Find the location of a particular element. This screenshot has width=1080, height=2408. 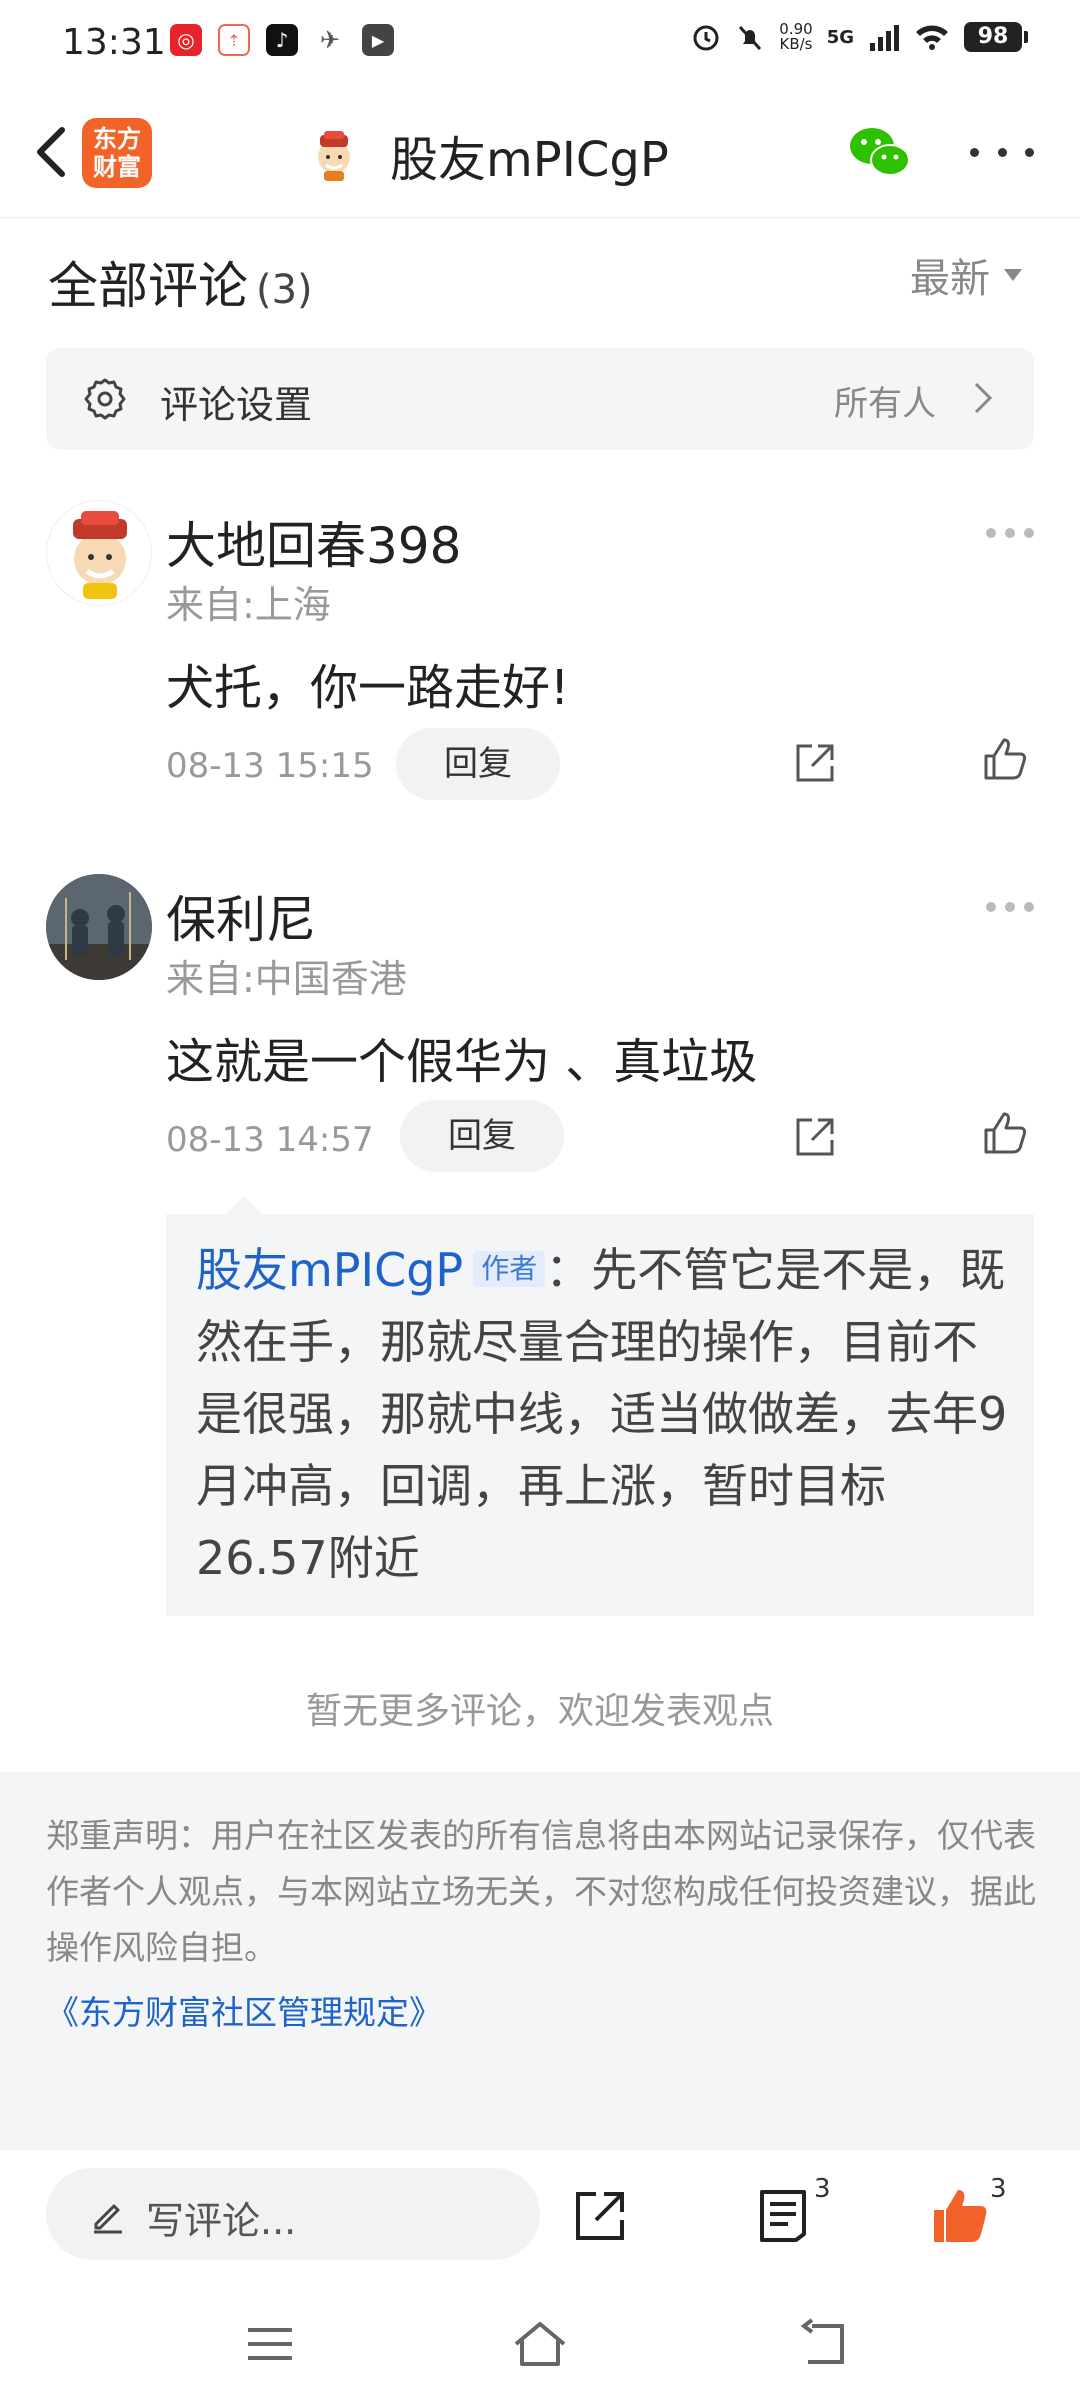

pencil-icon is located at coordinates (108, 2219).